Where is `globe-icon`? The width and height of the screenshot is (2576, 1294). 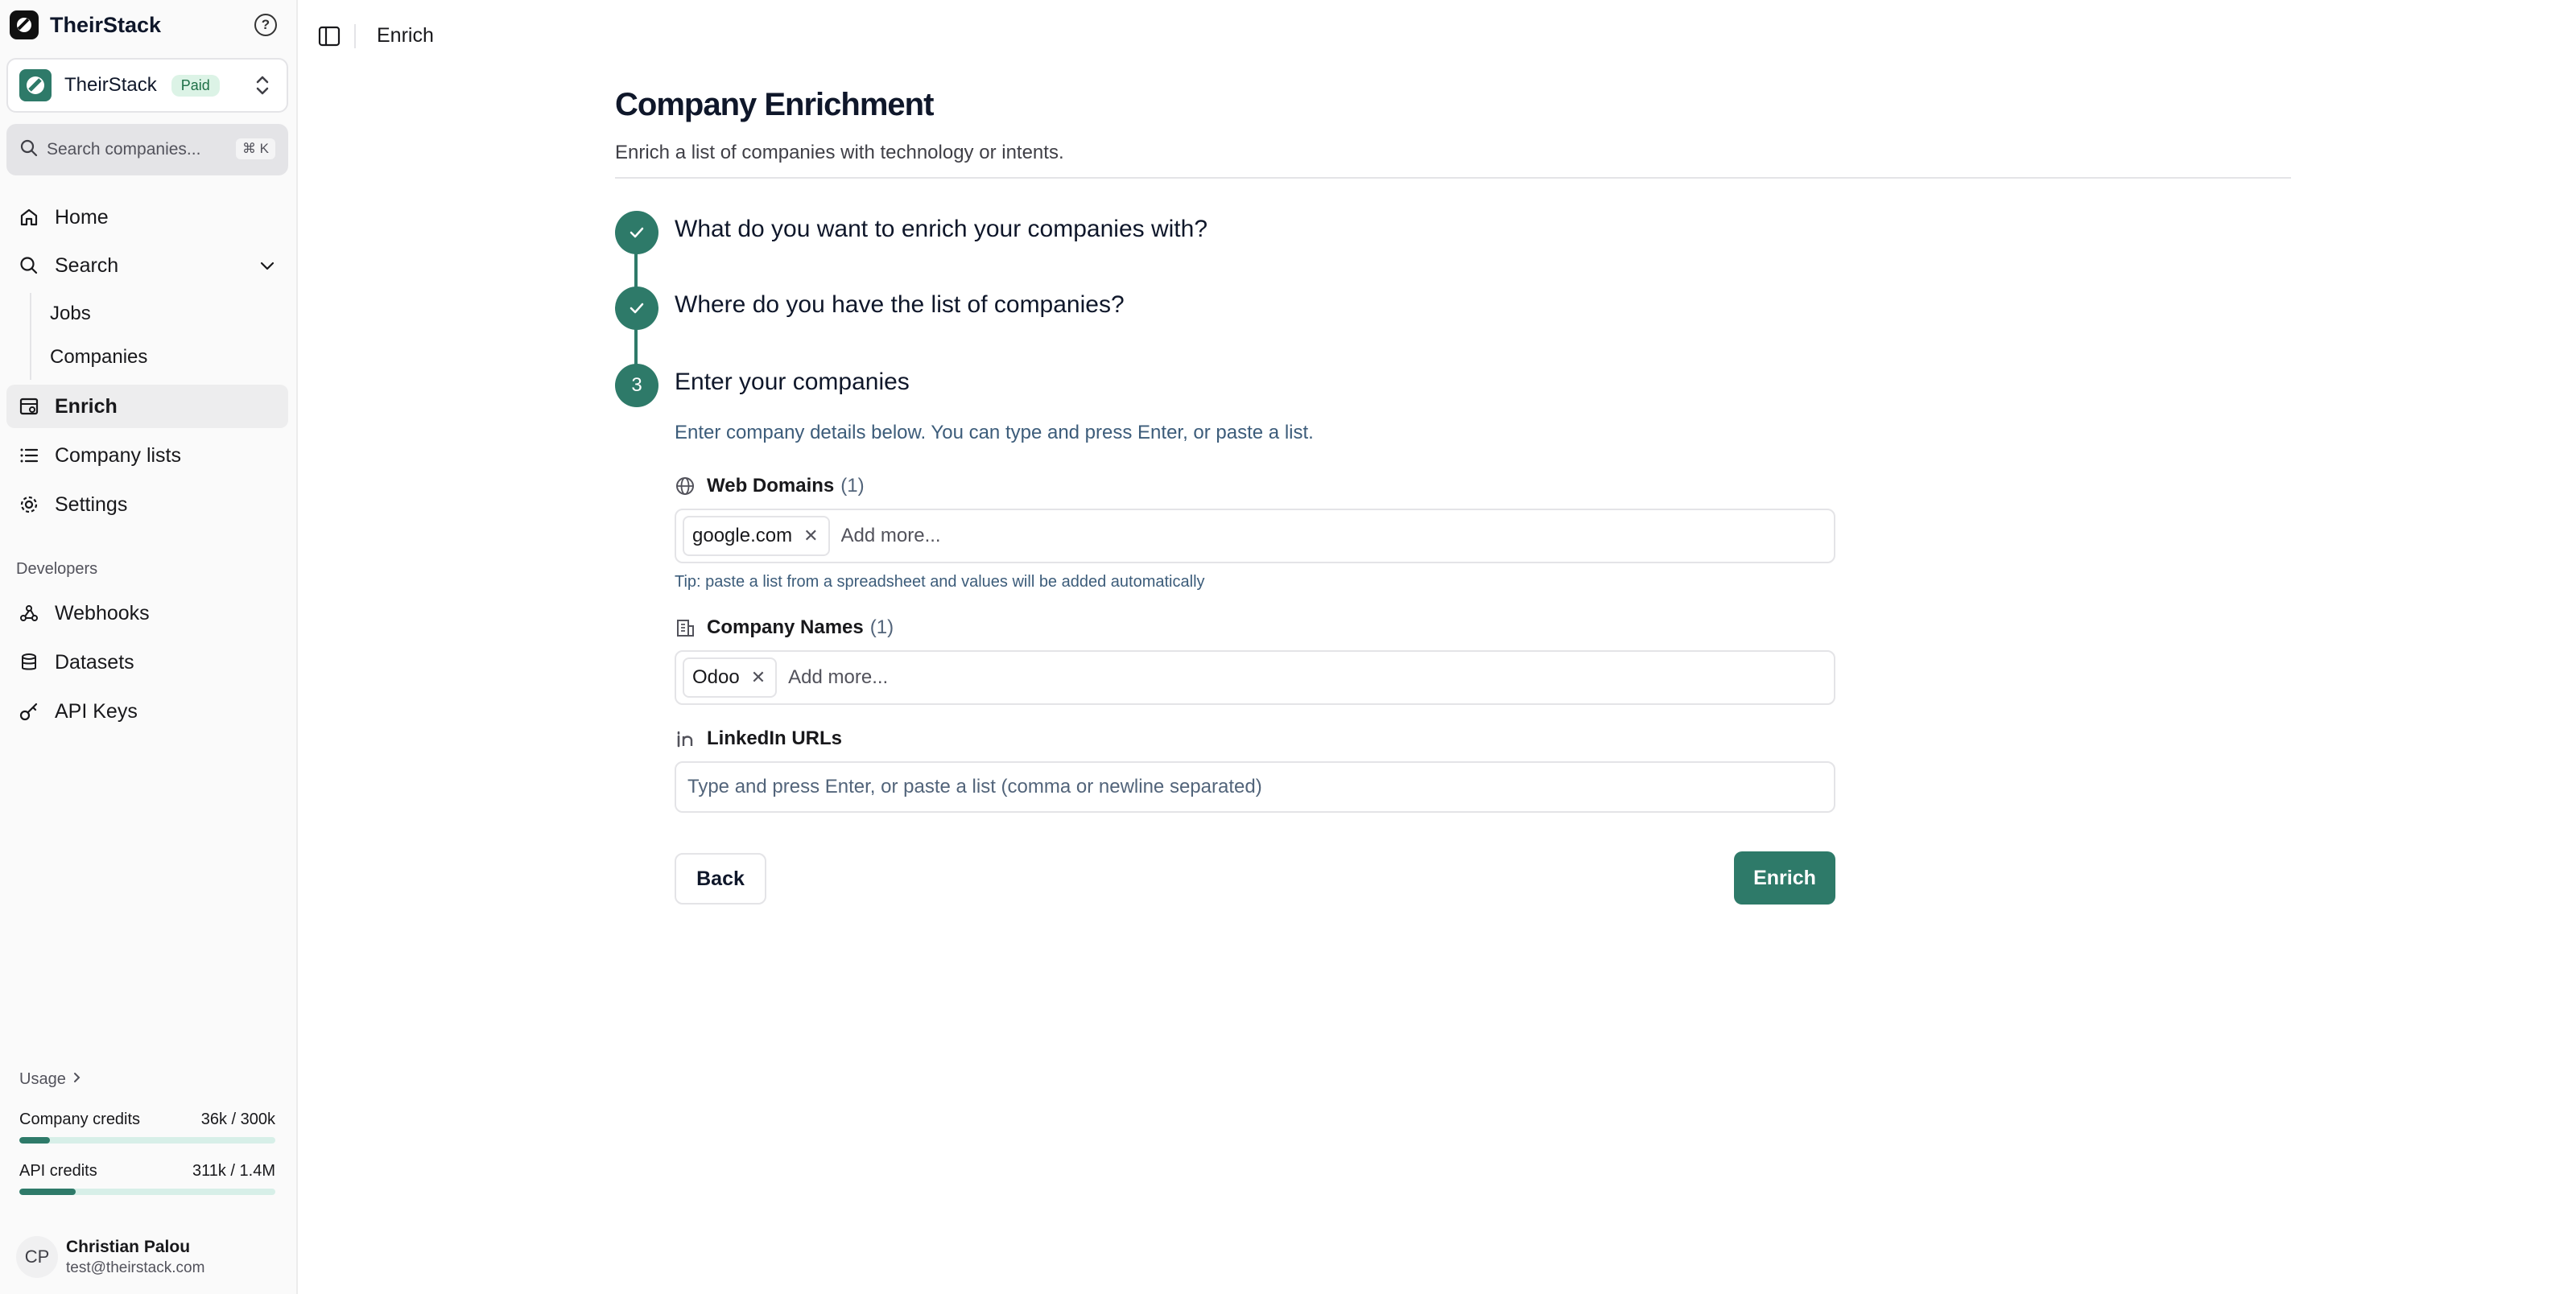 globe-icon is located at coordinates (686, 486).